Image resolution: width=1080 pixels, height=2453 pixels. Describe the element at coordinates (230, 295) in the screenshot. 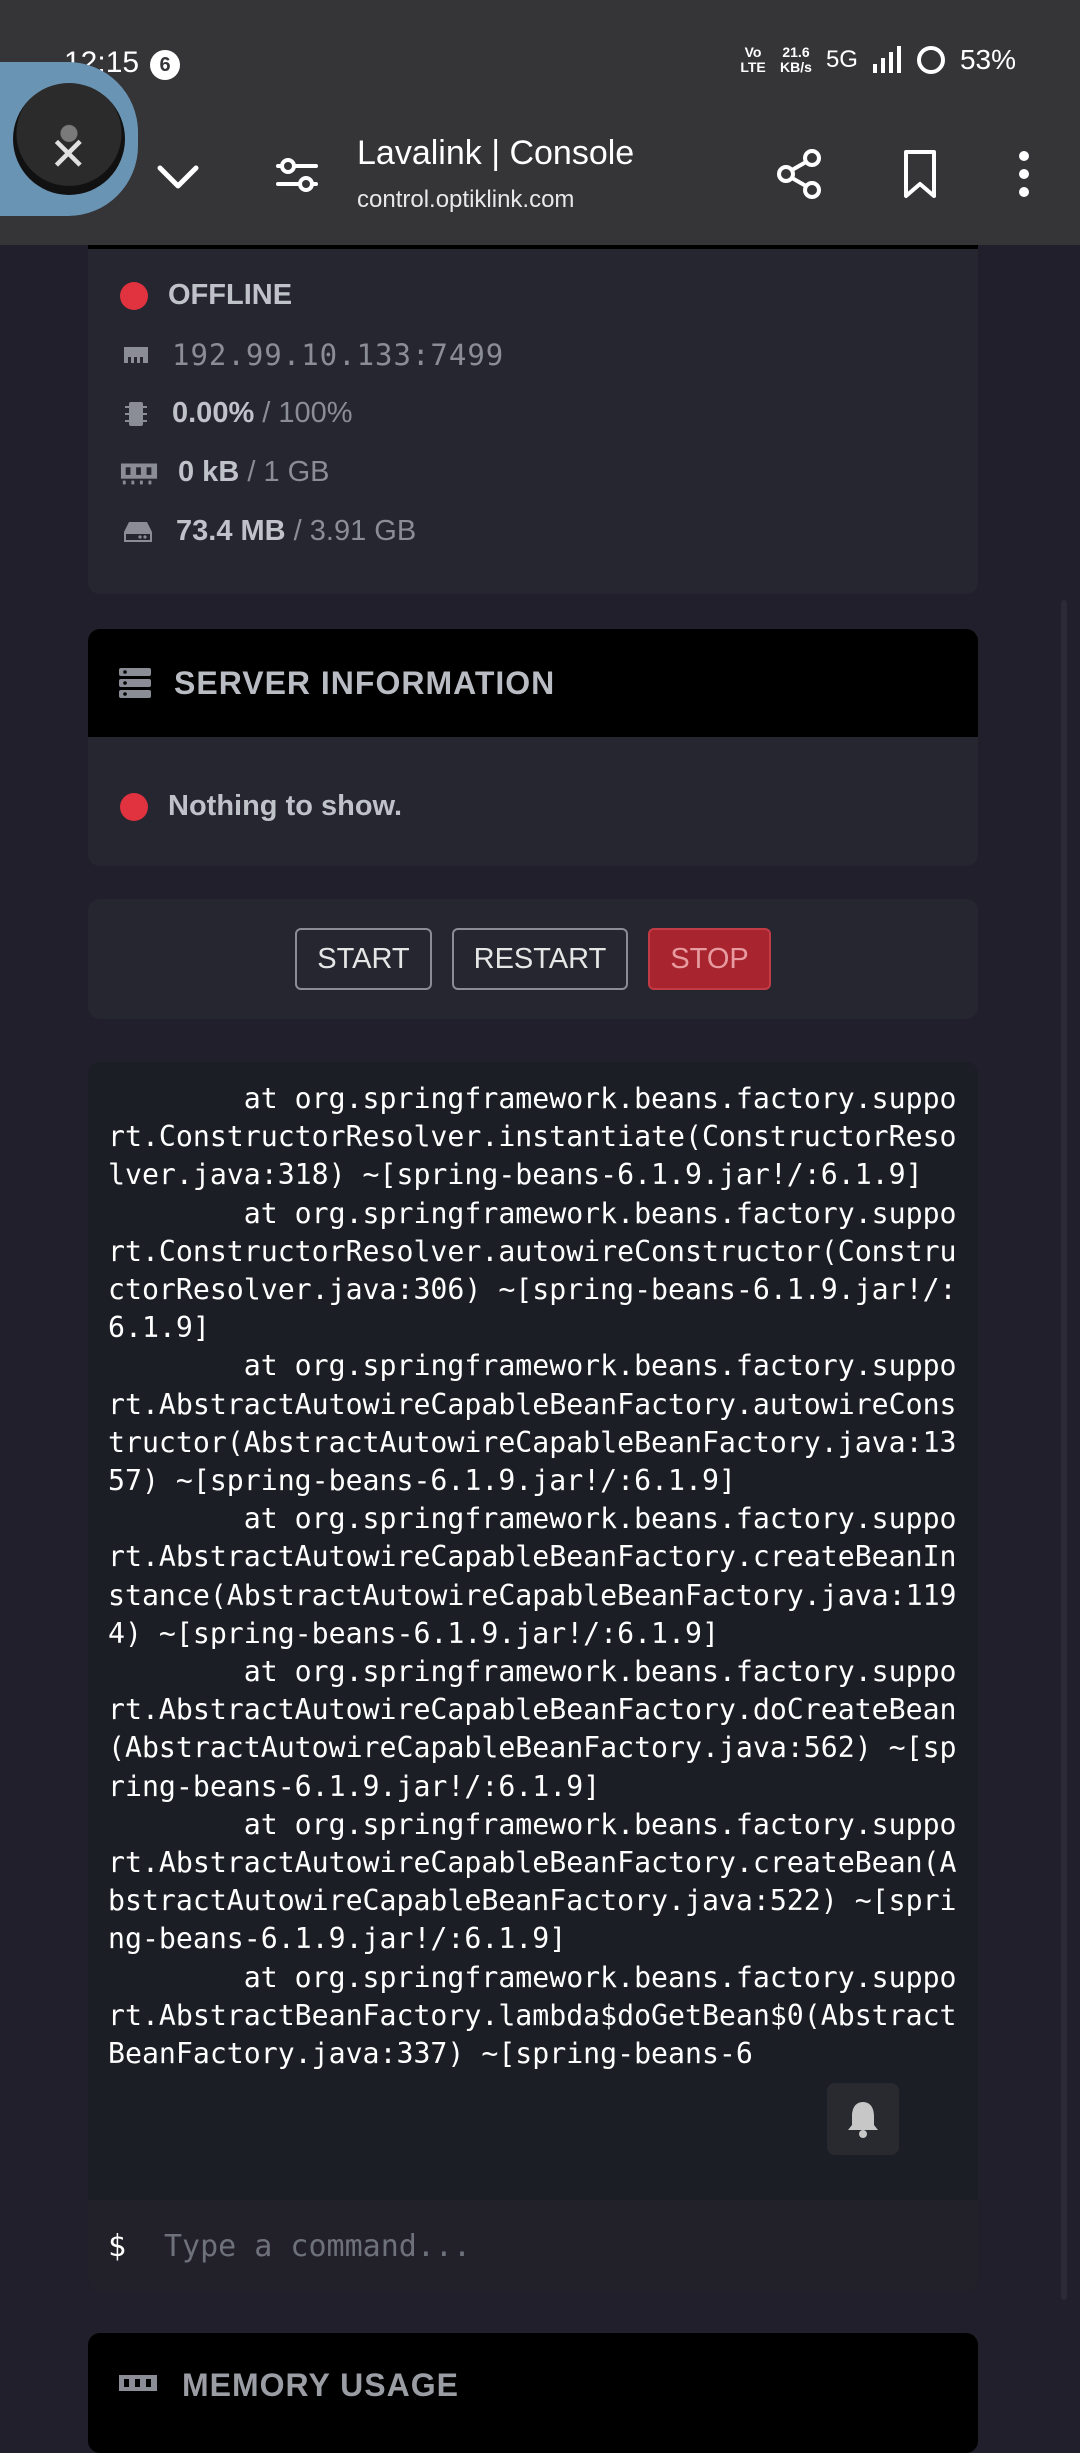

I see `server-state: OFFLINE` at that location.